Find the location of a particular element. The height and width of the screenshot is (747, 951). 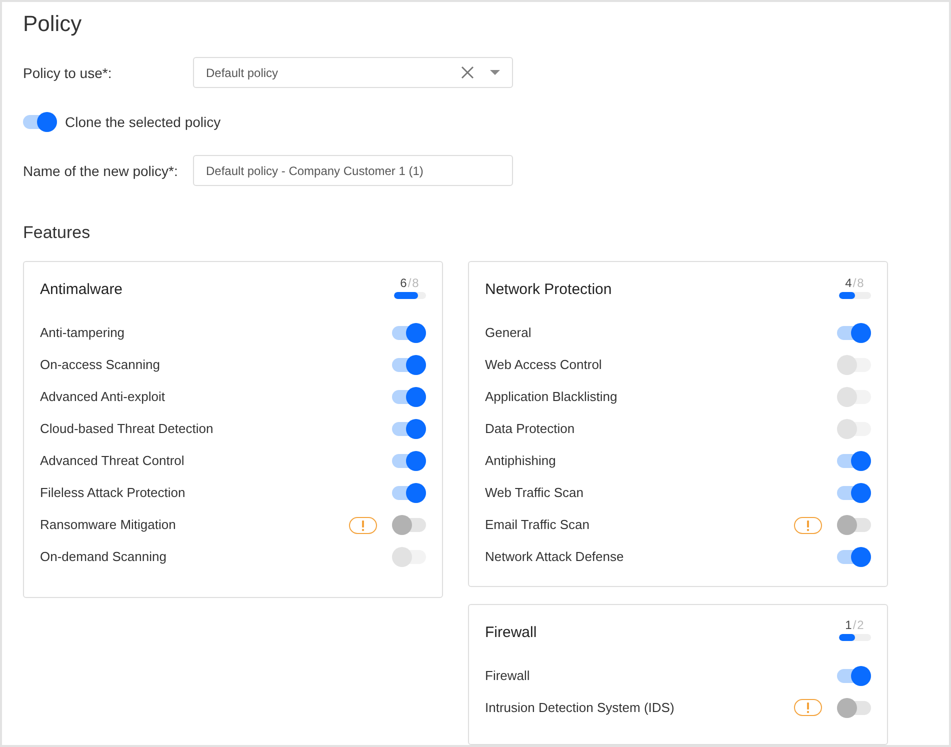

clear-icon is located at coordinates (467, 72).